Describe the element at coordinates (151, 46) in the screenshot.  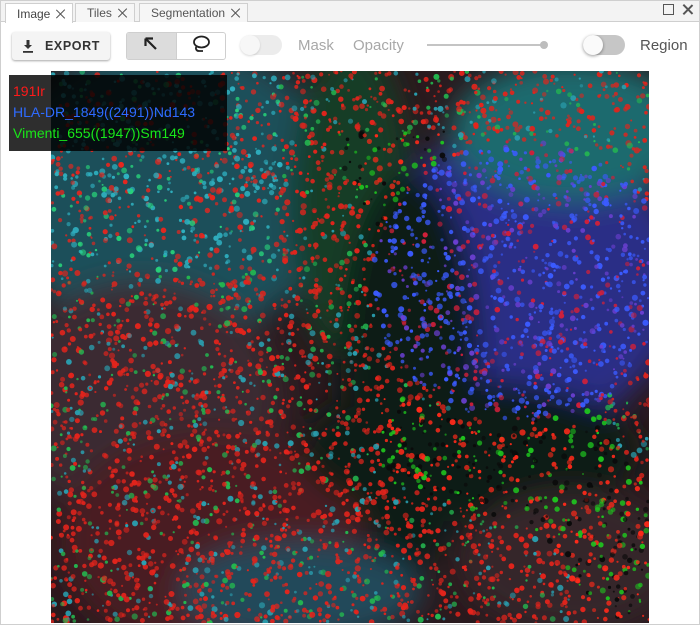
I see `pointer-tool-button` at that location.